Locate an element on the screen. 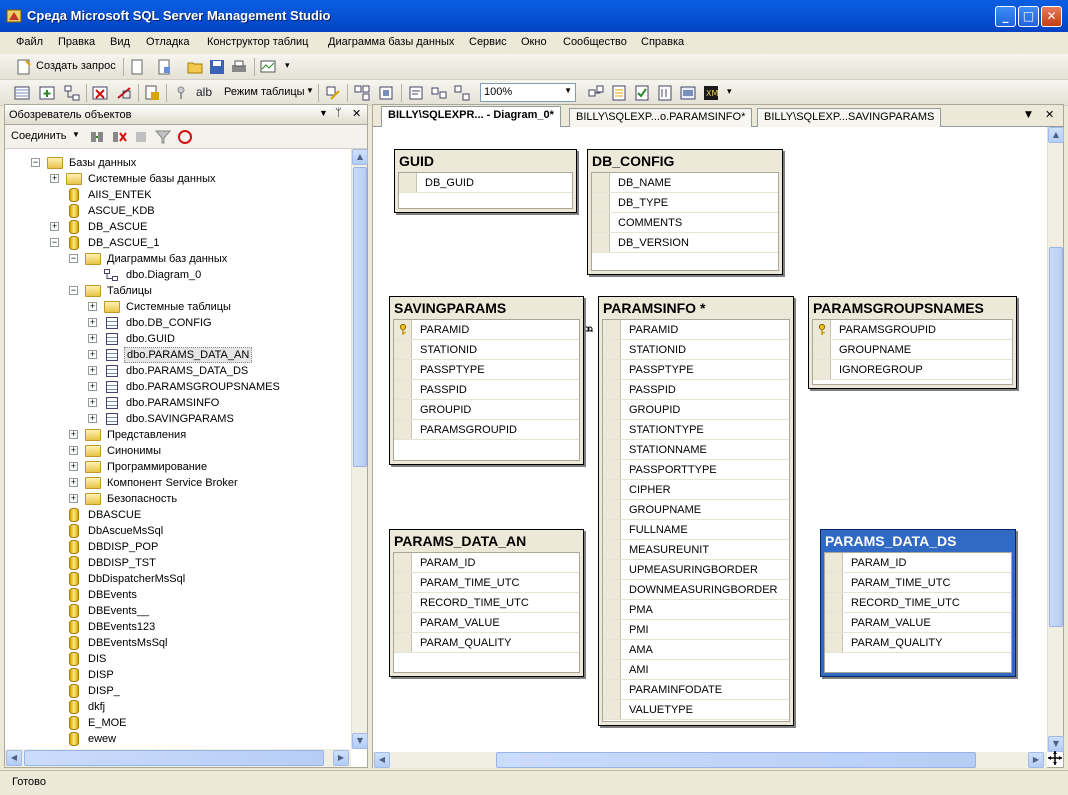  tree-node: − Таблицы is located at coordinates (178, 291).